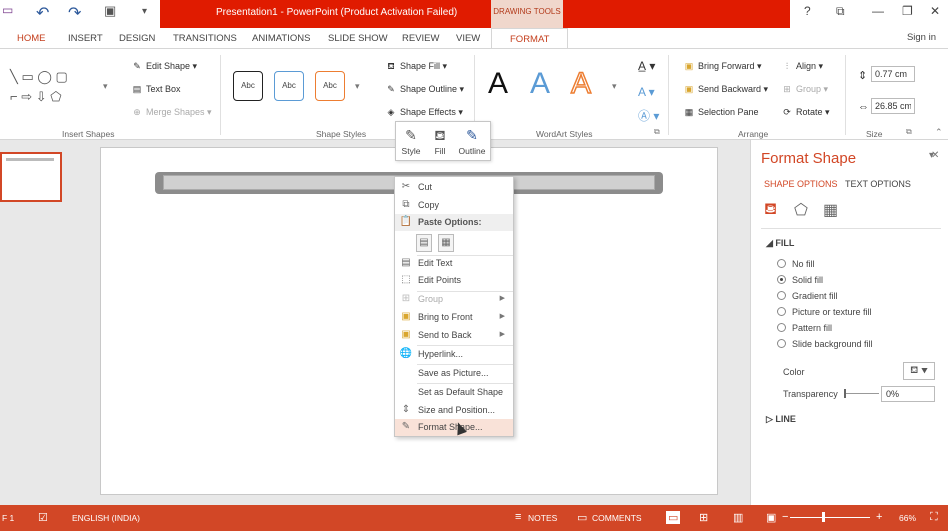 Image resolution: width=948 pixels, height=531 pixels. I want to click on spelling-check-icon: ☑, so click(43, 517).